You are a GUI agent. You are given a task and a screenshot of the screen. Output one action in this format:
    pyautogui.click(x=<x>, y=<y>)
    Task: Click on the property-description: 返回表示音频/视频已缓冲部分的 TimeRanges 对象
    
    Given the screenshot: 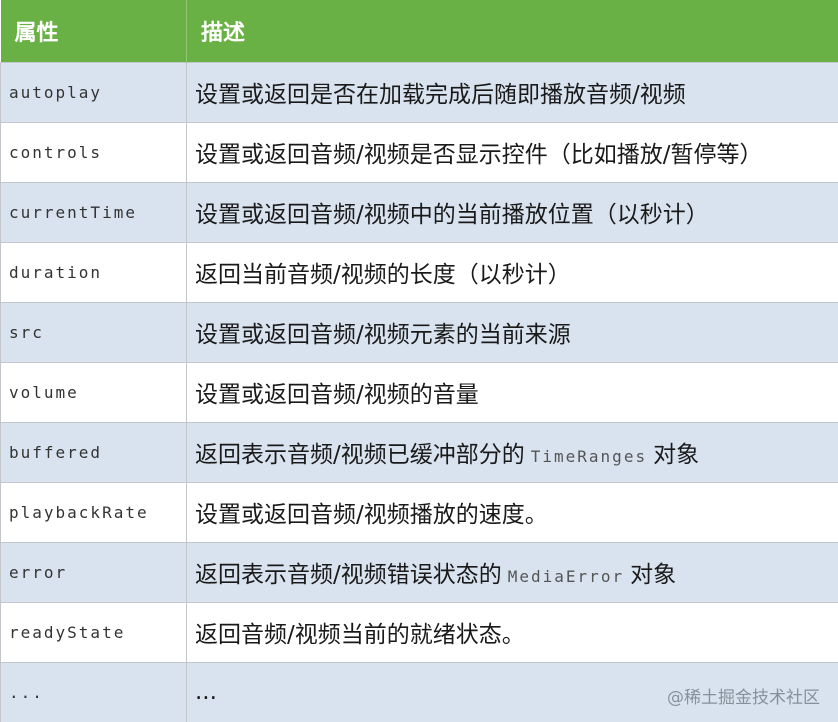 What is the action you would take?
    pyautogui.click(x=512, y=452)
    